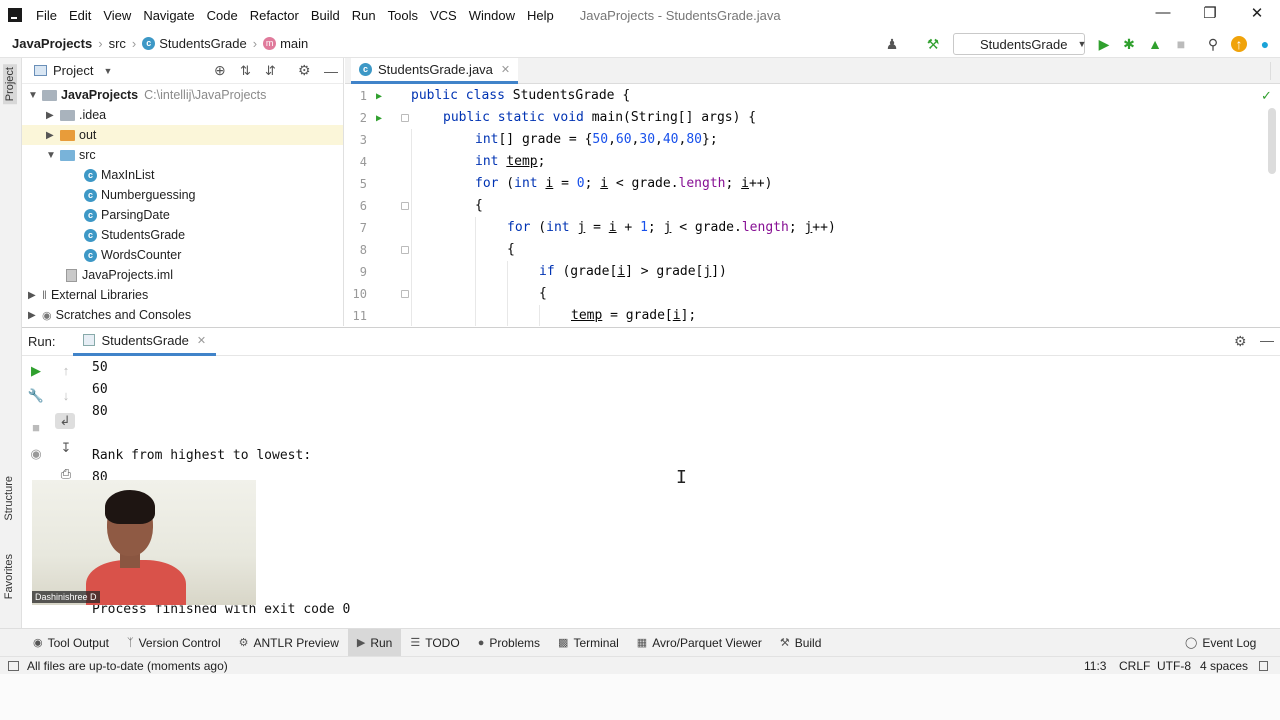 This screenshot has height=720, width=1280. What do you see at coordinates (274, 15) in the screenshot?
I see `menu-refactor: Refactor` at bounding box center [274, 15].